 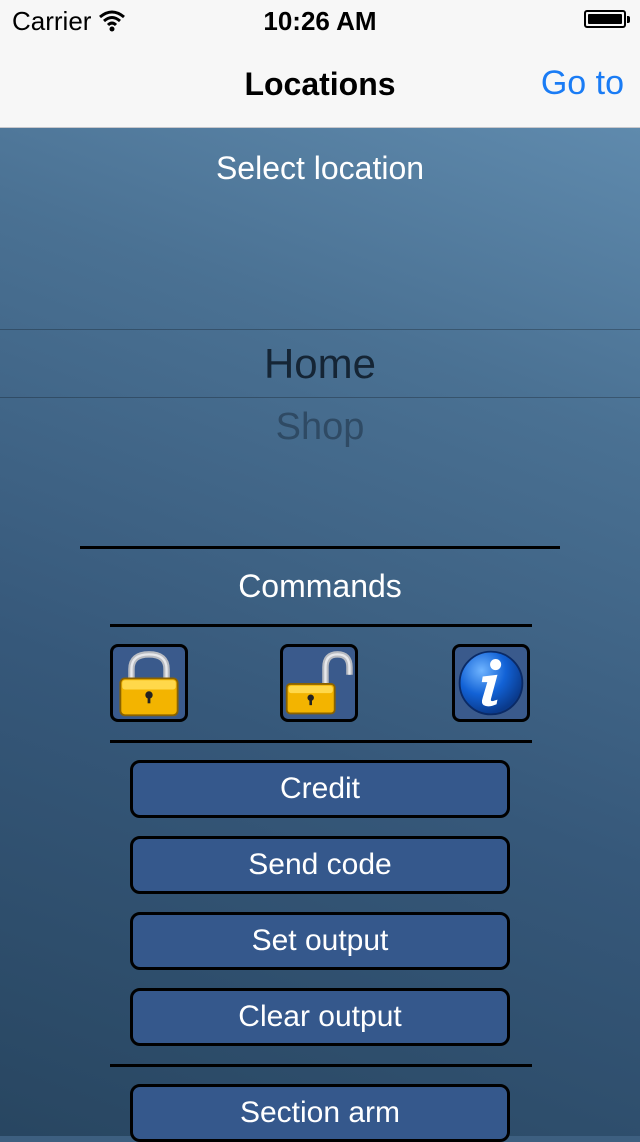 What do you see at coordinates (320, 1017) in the screenshot?
I see `clear-output-button: Clear output` at bounding box center [320, 1017].